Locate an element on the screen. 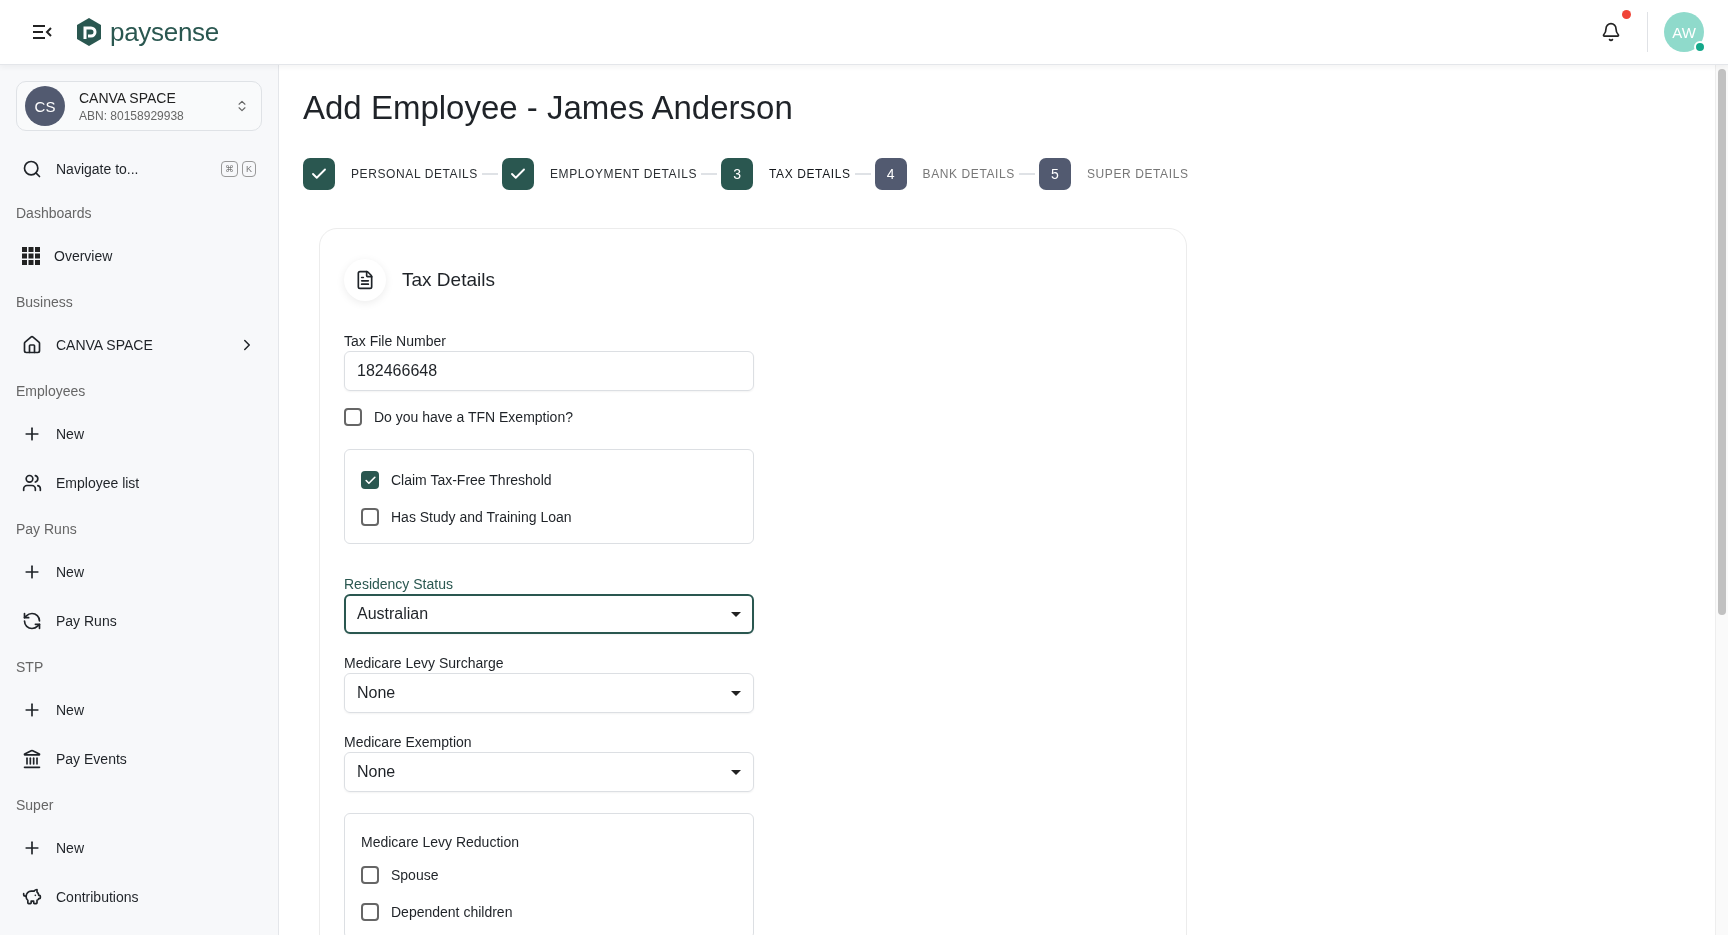  logo-icon is located at coordinates (89, 32).